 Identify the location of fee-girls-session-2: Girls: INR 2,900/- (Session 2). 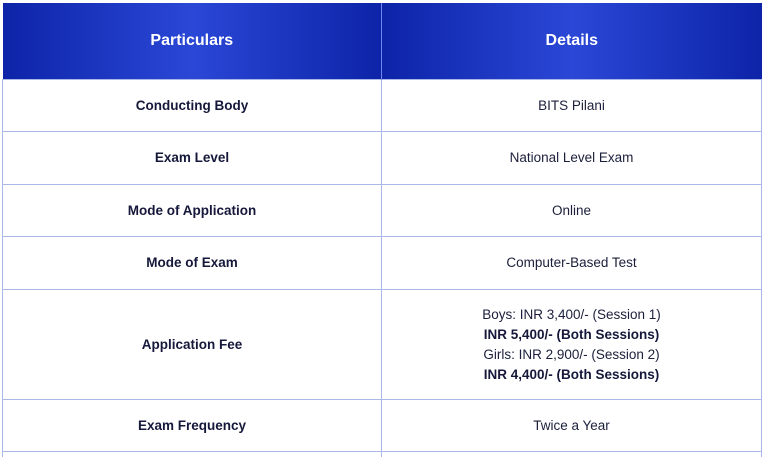
(571, 354).